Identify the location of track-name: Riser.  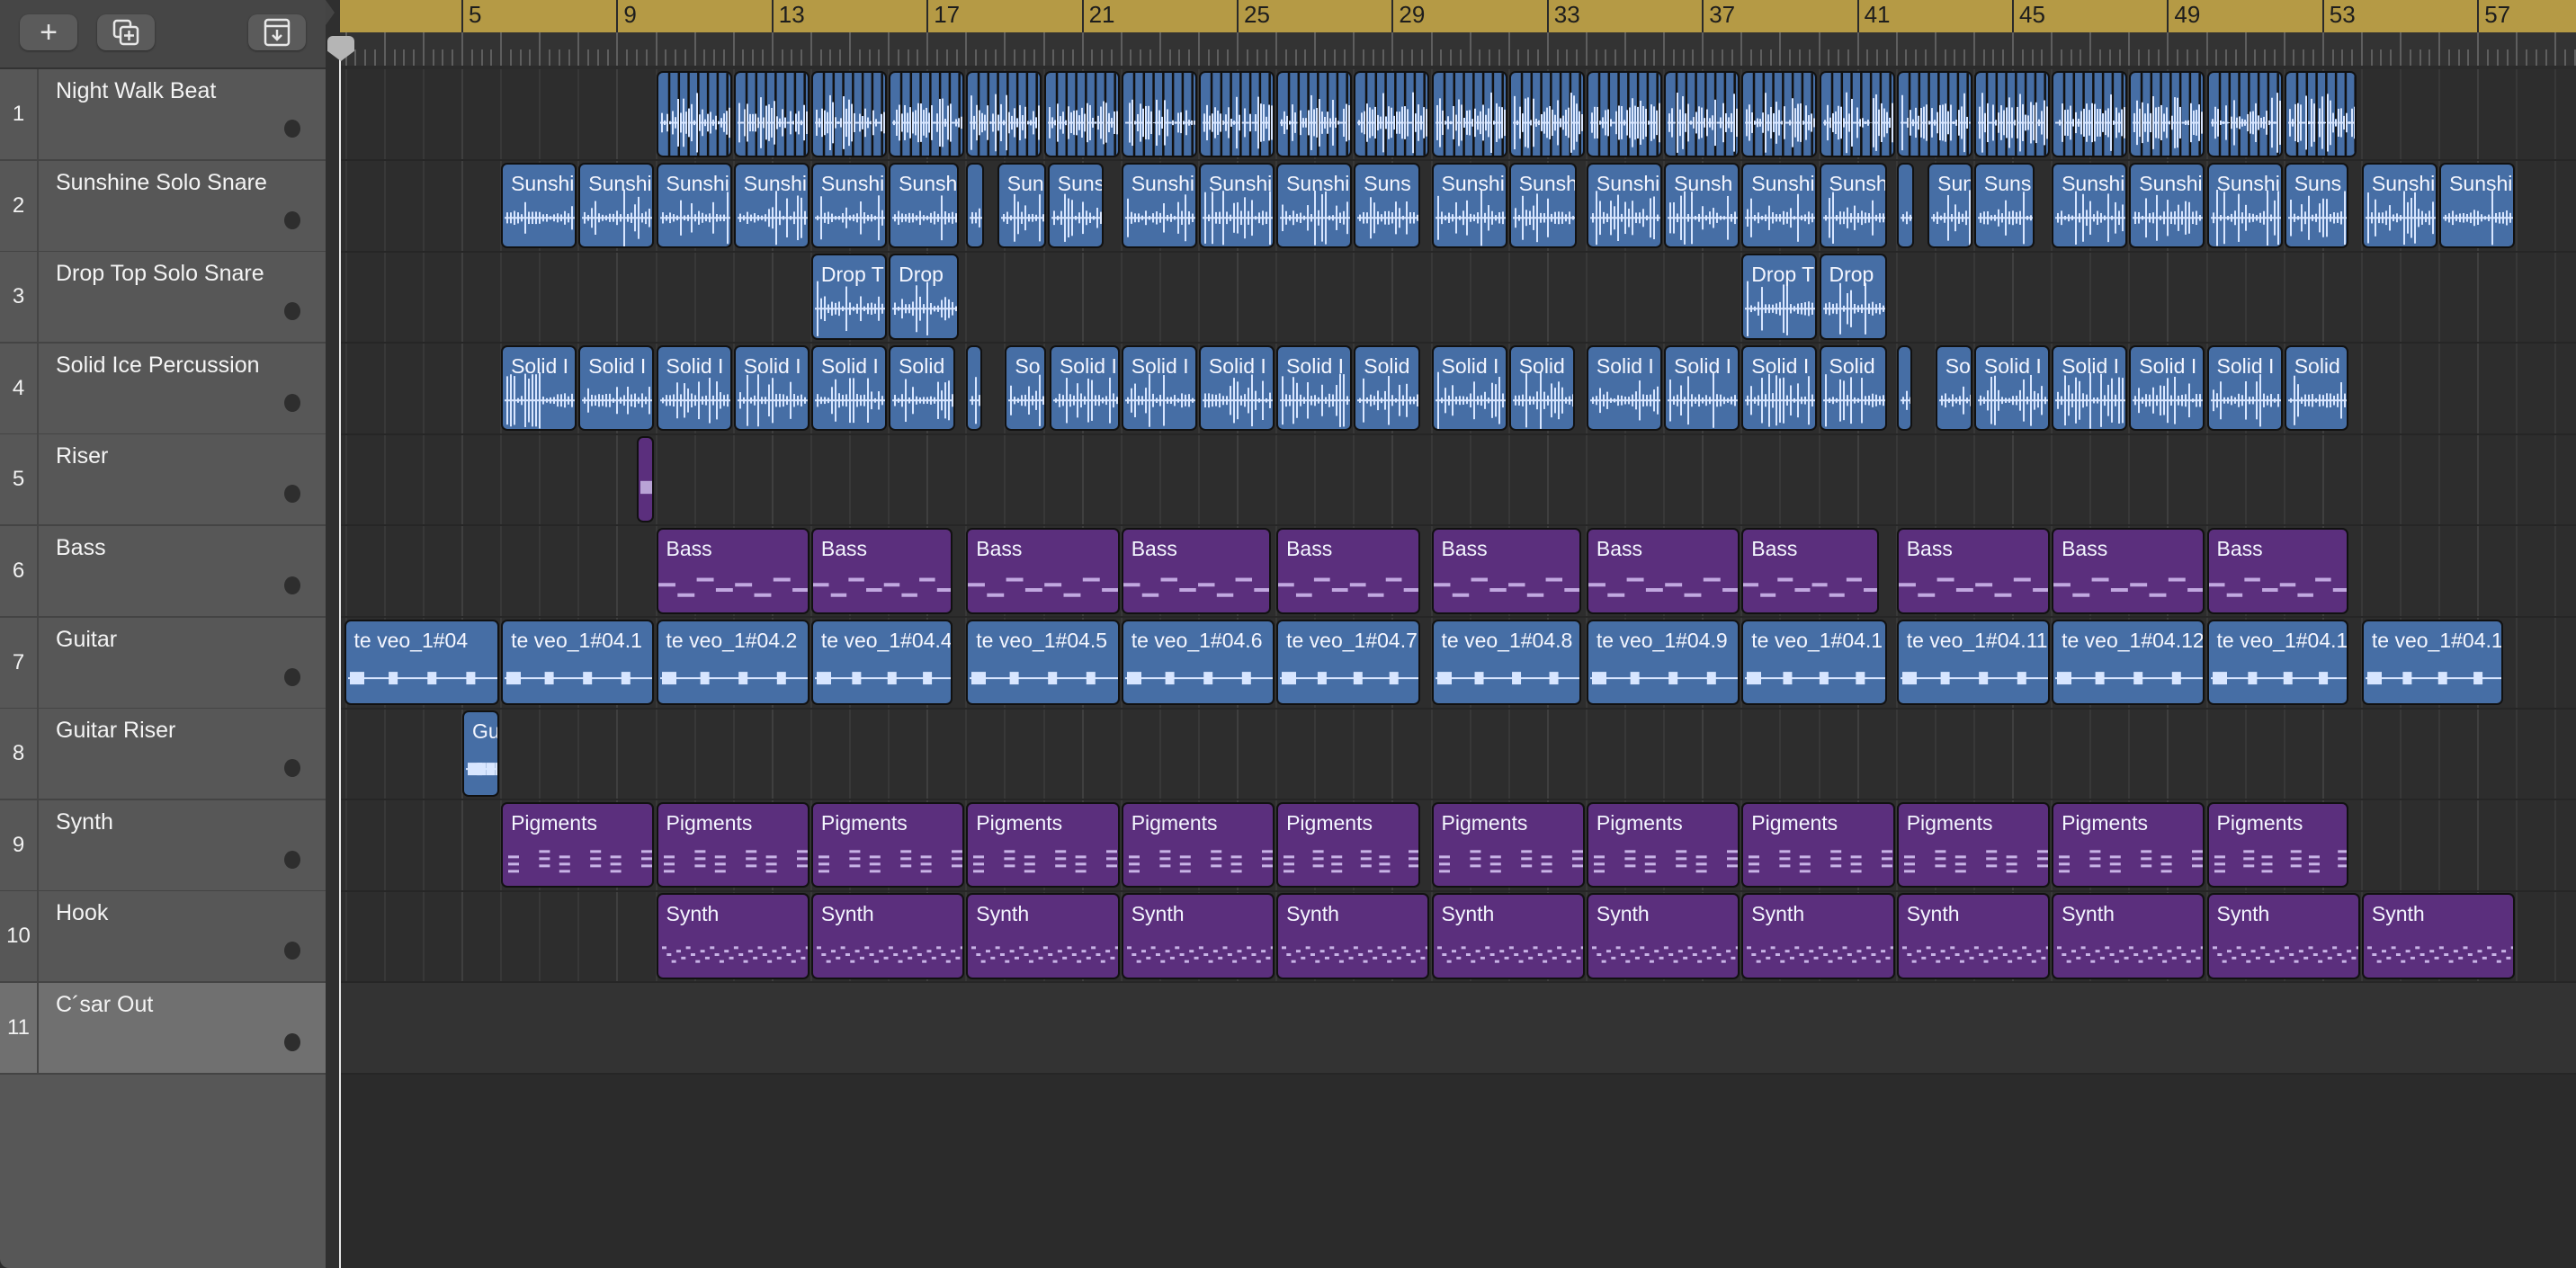
(82, 456).